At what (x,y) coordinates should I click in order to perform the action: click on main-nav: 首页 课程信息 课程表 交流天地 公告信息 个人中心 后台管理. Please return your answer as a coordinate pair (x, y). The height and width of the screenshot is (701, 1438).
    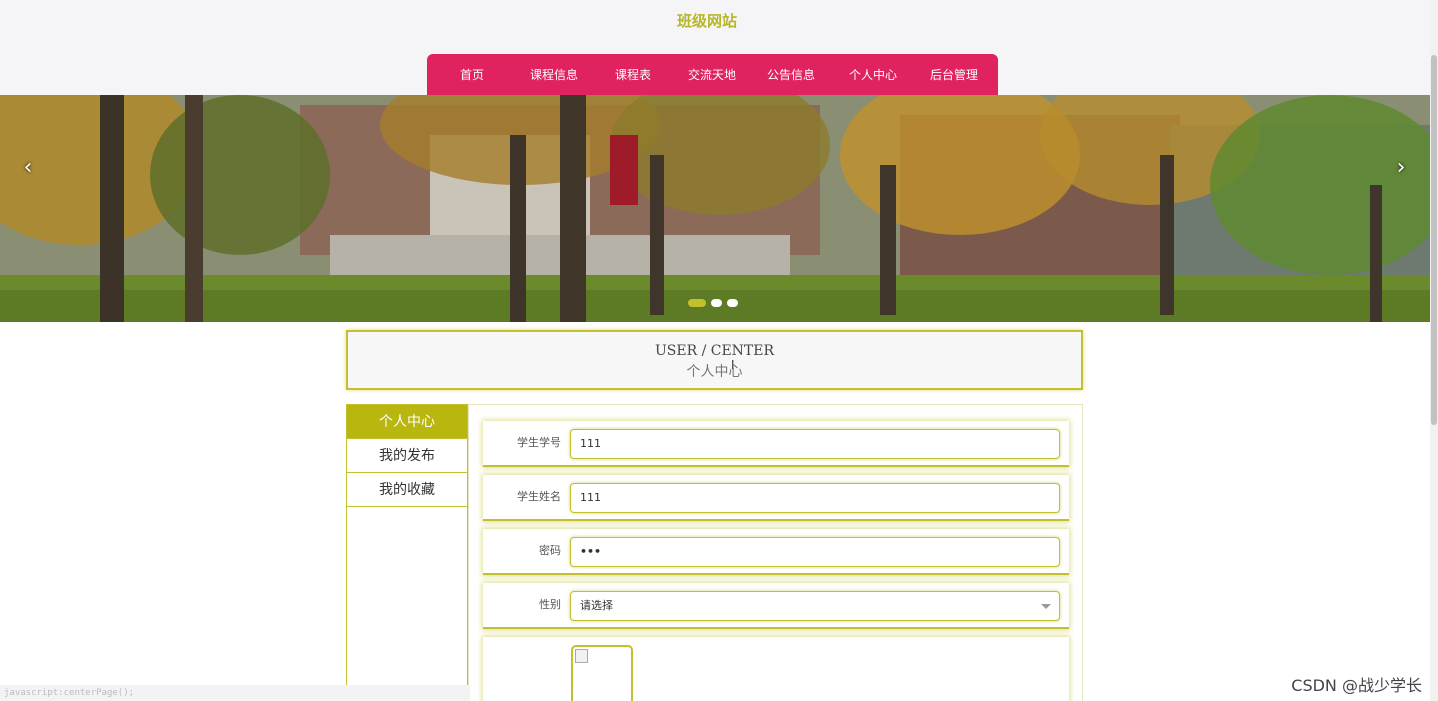
    Looking at the image, I should click on (712, 74).